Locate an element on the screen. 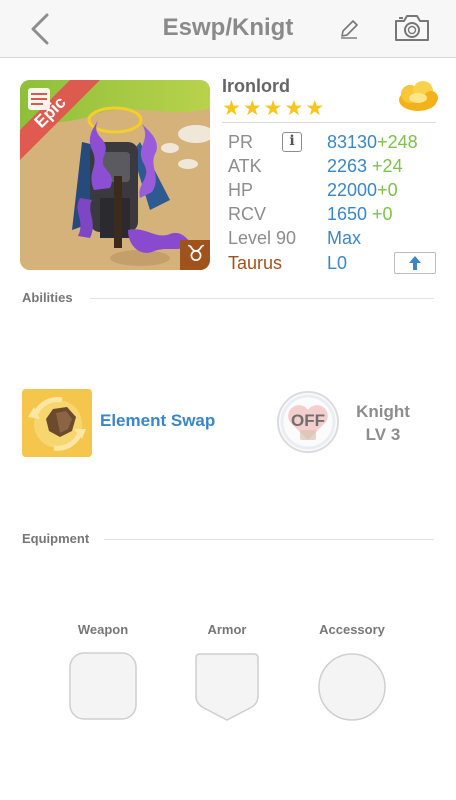 The width and height of the screenshot is (456, 800). stat-value: 1650 +0 is located at coordinates (360, 214).